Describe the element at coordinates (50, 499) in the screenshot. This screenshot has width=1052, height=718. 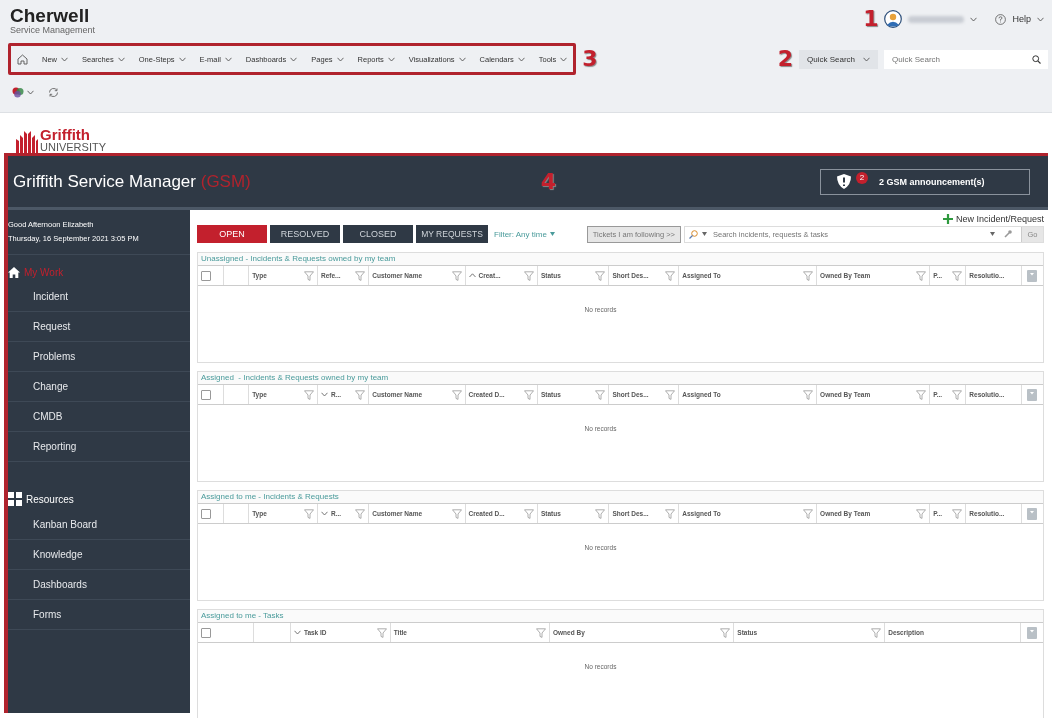
I see `sidebar-section: Resources` at that location.